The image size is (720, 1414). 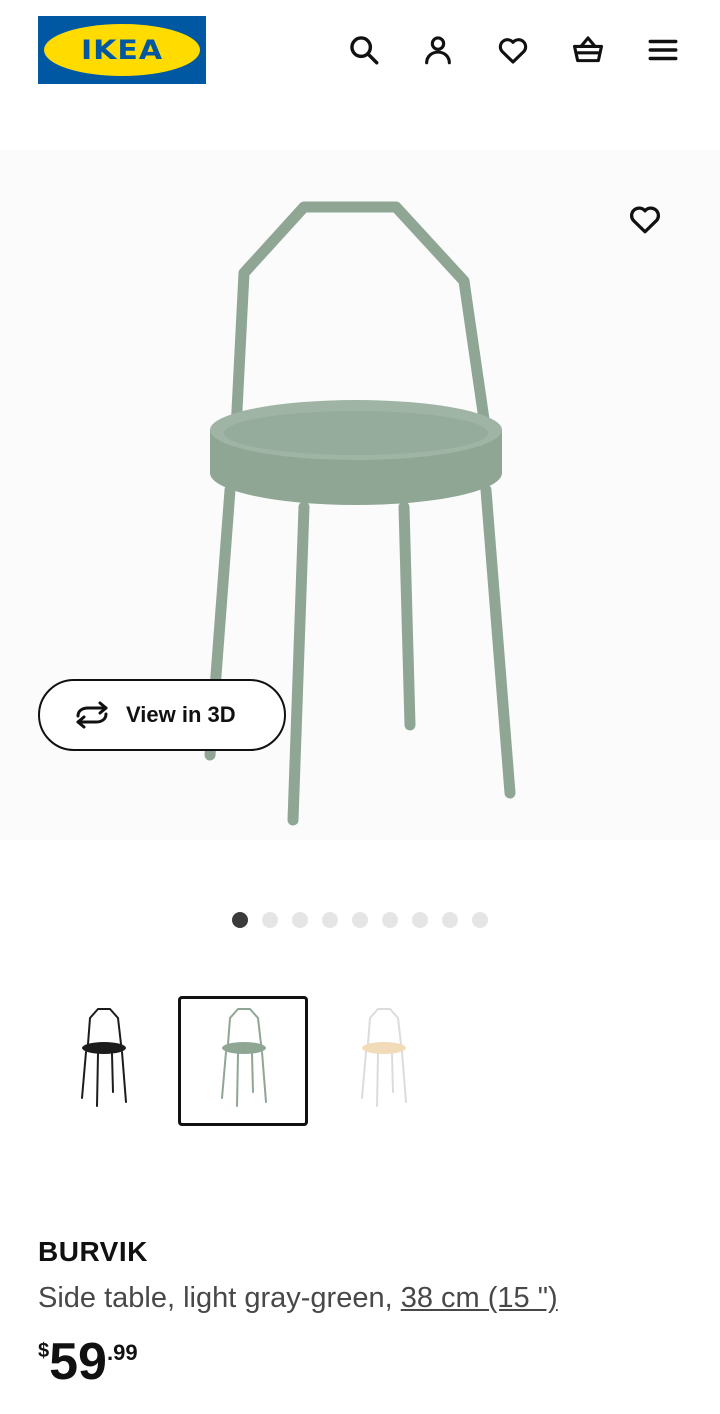 I want to click on search-icon, so click(x=364, y=50).